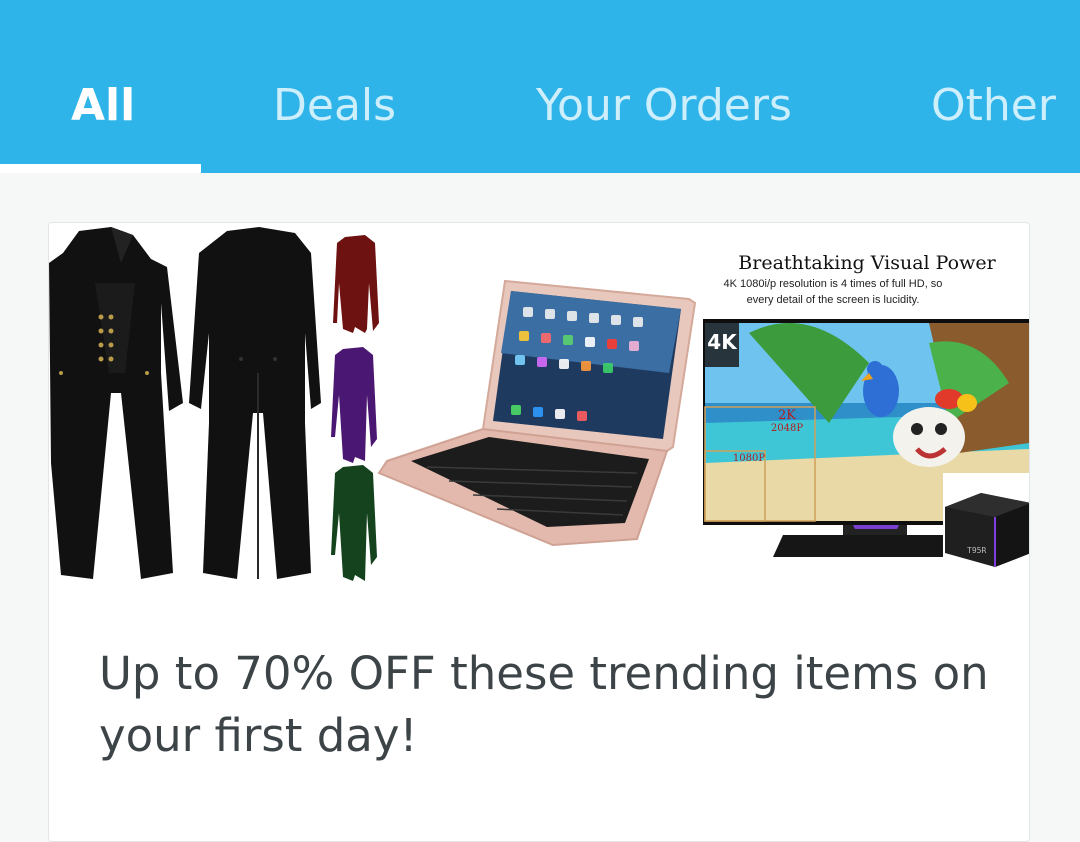 This screenshot has height=842, width=1080. Describe the element at coordinates (103, 106) in the screenshot. I see `tab-all: All` at that location.